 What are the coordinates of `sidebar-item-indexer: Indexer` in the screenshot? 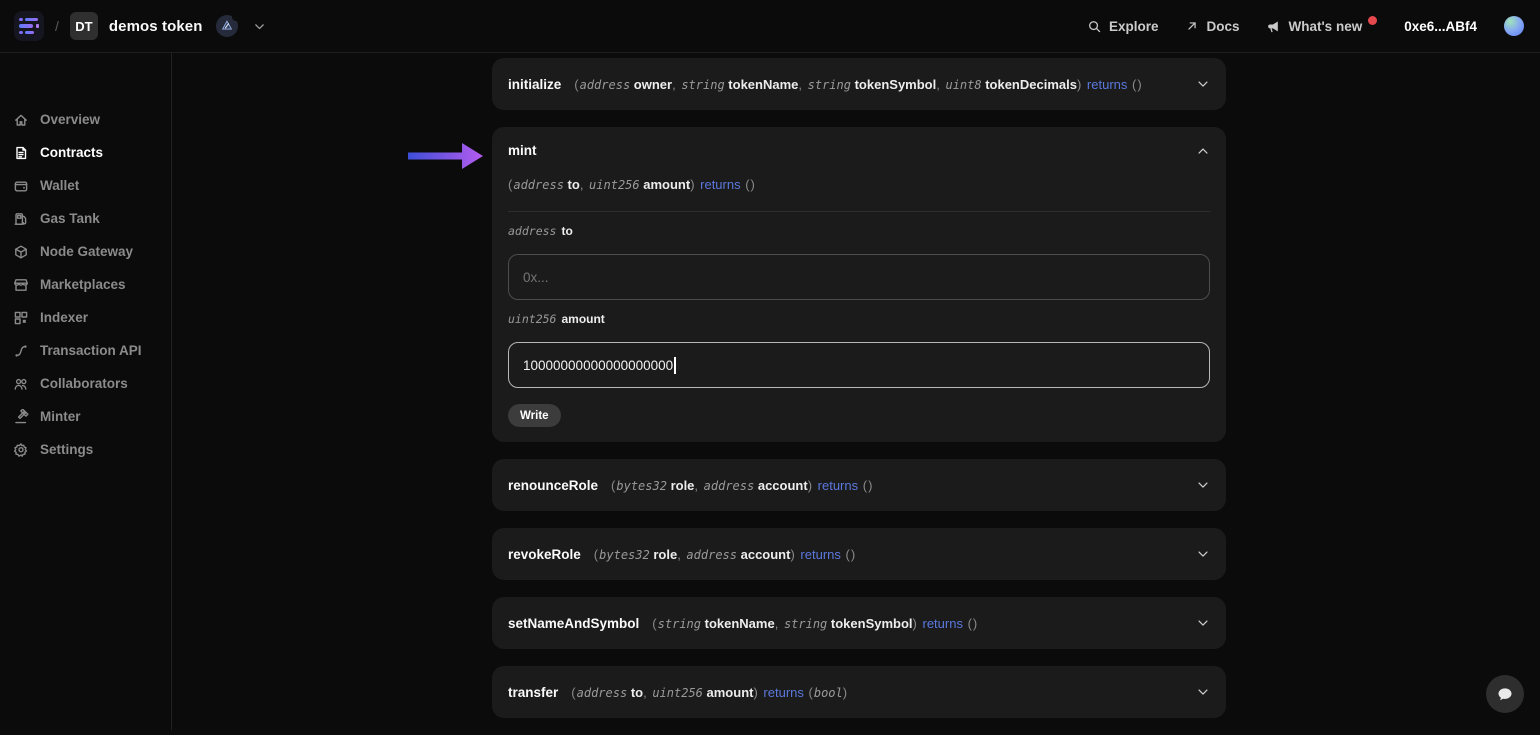 It's located at (85, 317).